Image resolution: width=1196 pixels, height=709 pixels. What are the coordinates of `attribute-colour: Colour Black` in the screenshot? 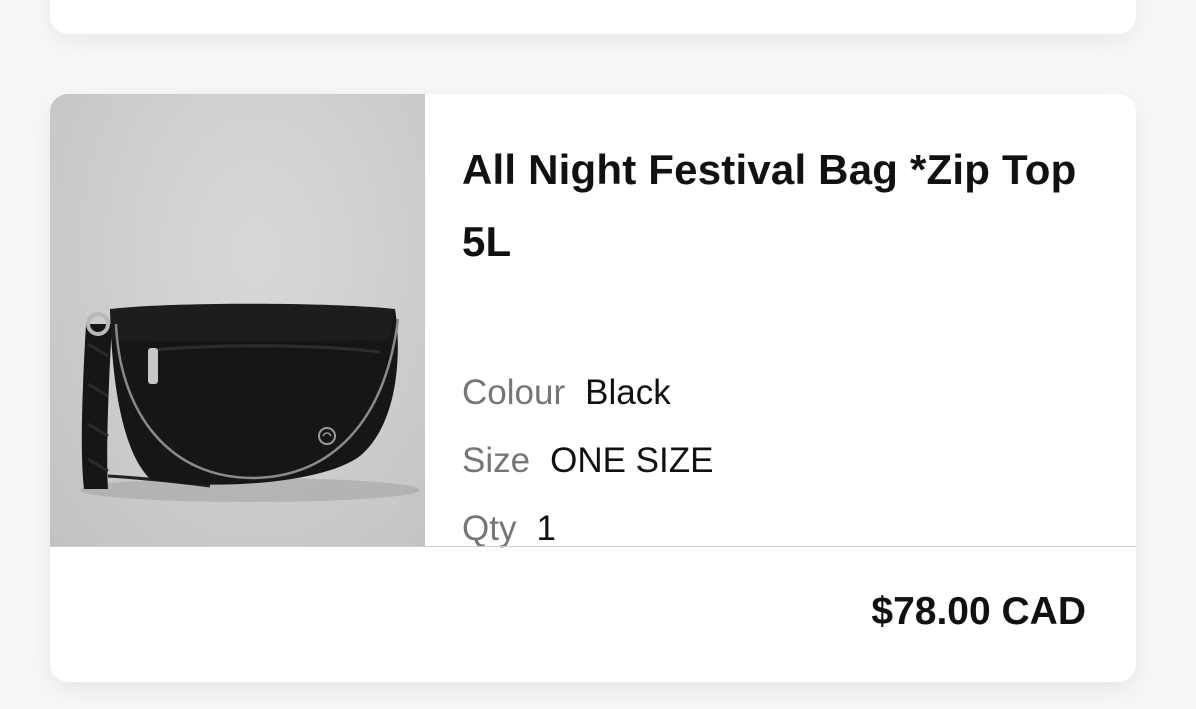 It's located at (587, 393).